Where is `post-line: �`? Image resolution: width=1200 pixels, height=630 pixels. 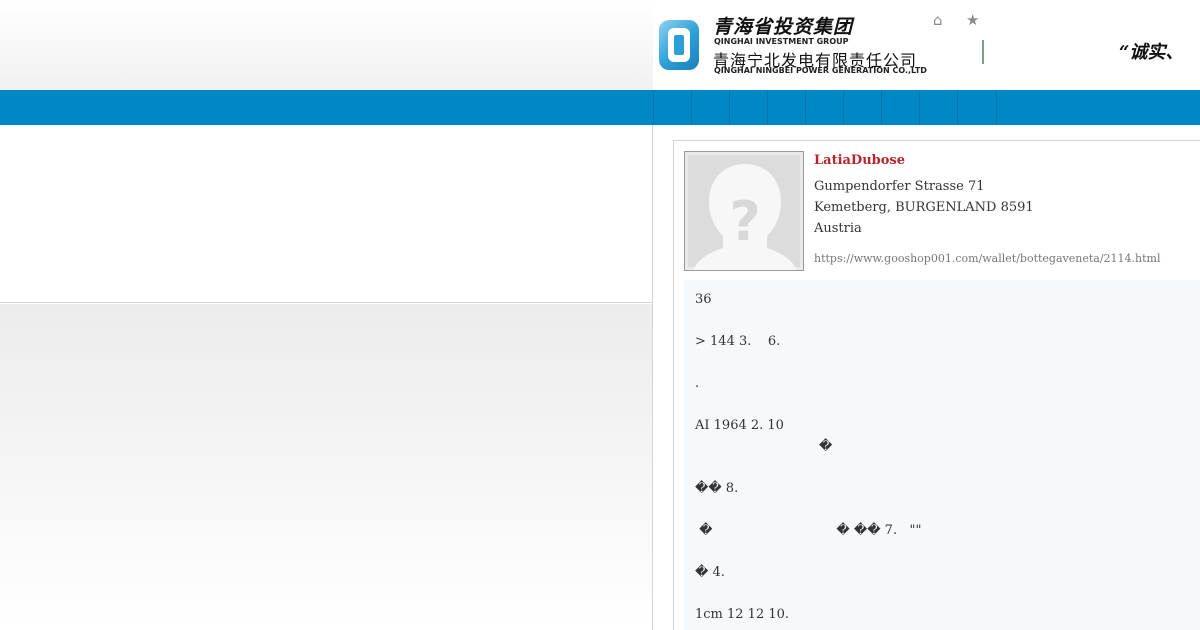 post-line: � is located at coordinates (764, 446).